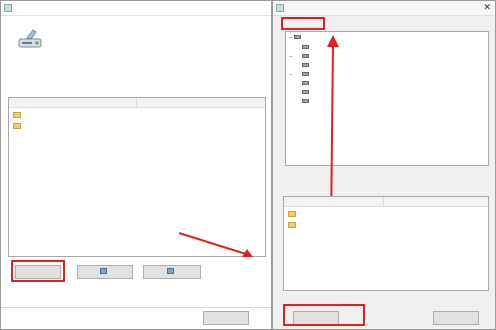 This screenshot has width=496, height=330. Describe the element at coordinates (384, 8) in the screenshot. I see `right-titlebar: ✕` at that location.